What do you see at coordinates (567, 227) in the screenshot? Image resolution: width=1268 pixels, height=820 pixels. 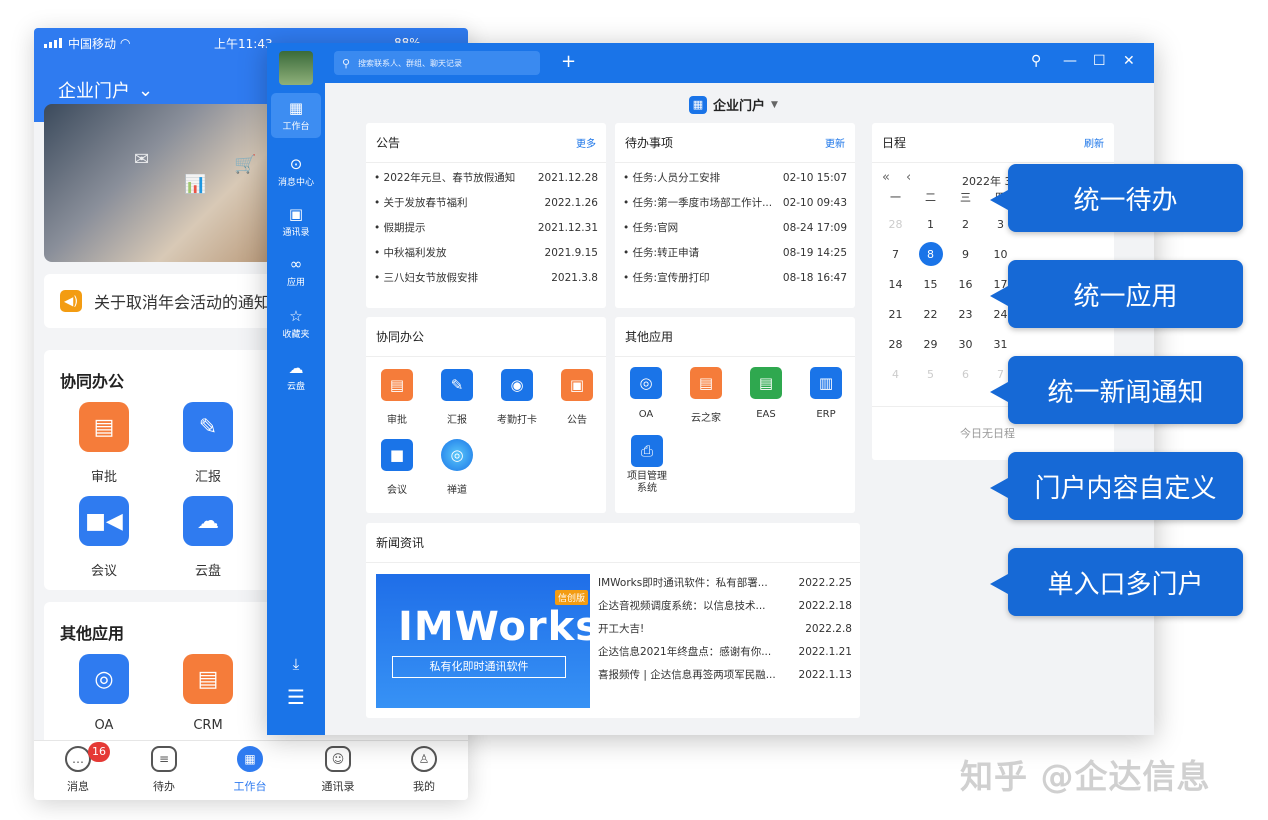 I see `row-date: 2021.12.31` at bounding box center [567, 227].